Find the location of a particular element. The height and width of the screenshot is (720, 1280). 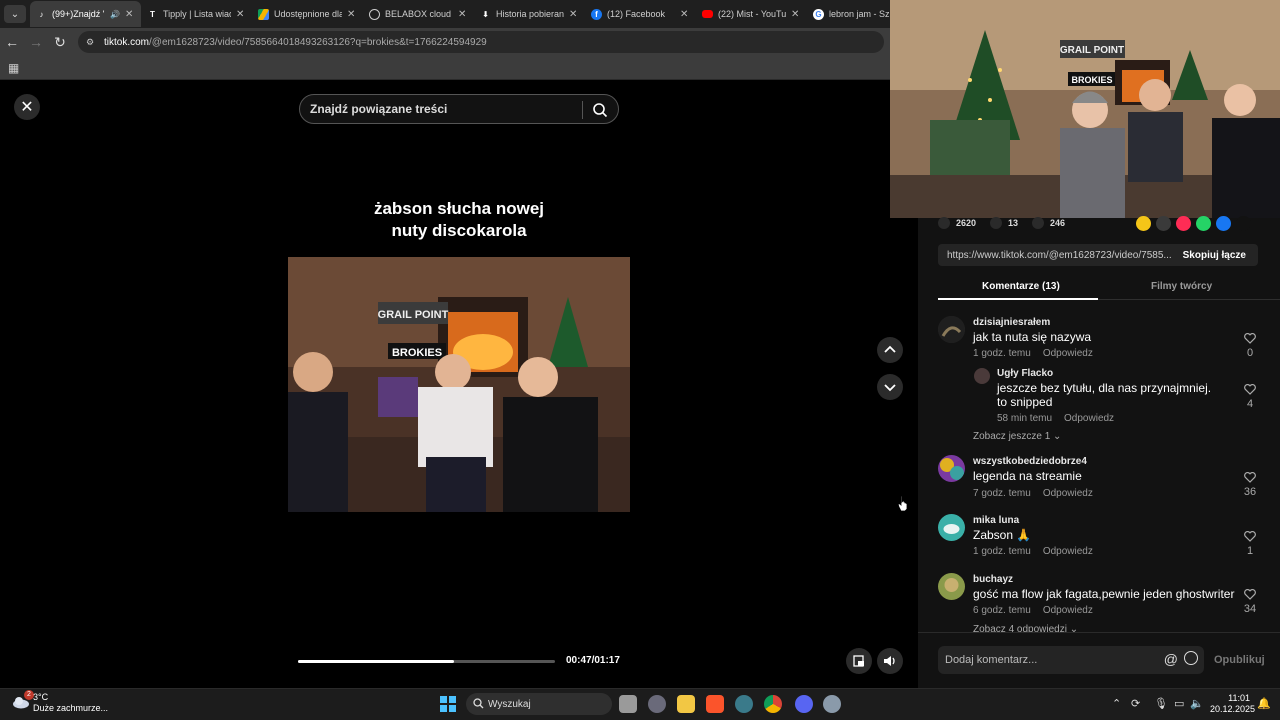

notification-bell-icon: 🔔 is located at coordinates (1264, 703).